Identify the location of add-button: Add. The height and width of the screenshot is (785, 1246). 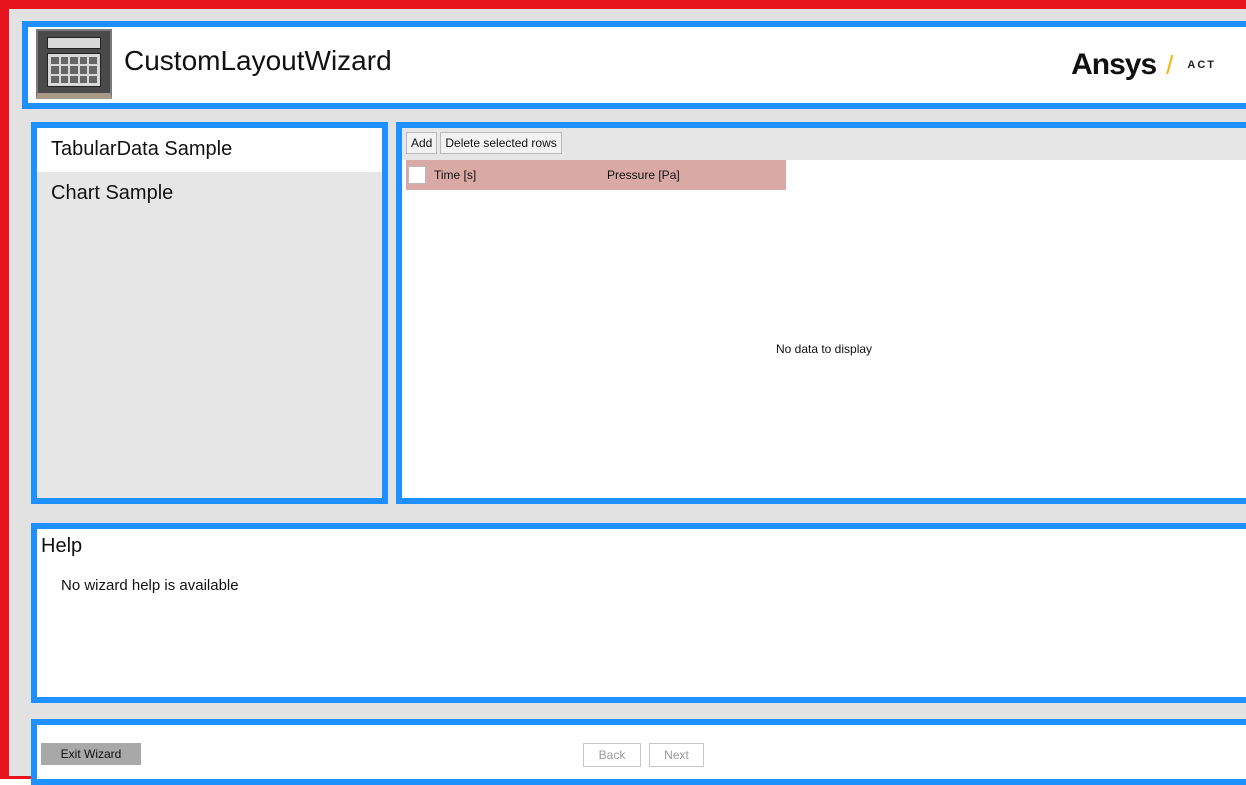
(422, 143).